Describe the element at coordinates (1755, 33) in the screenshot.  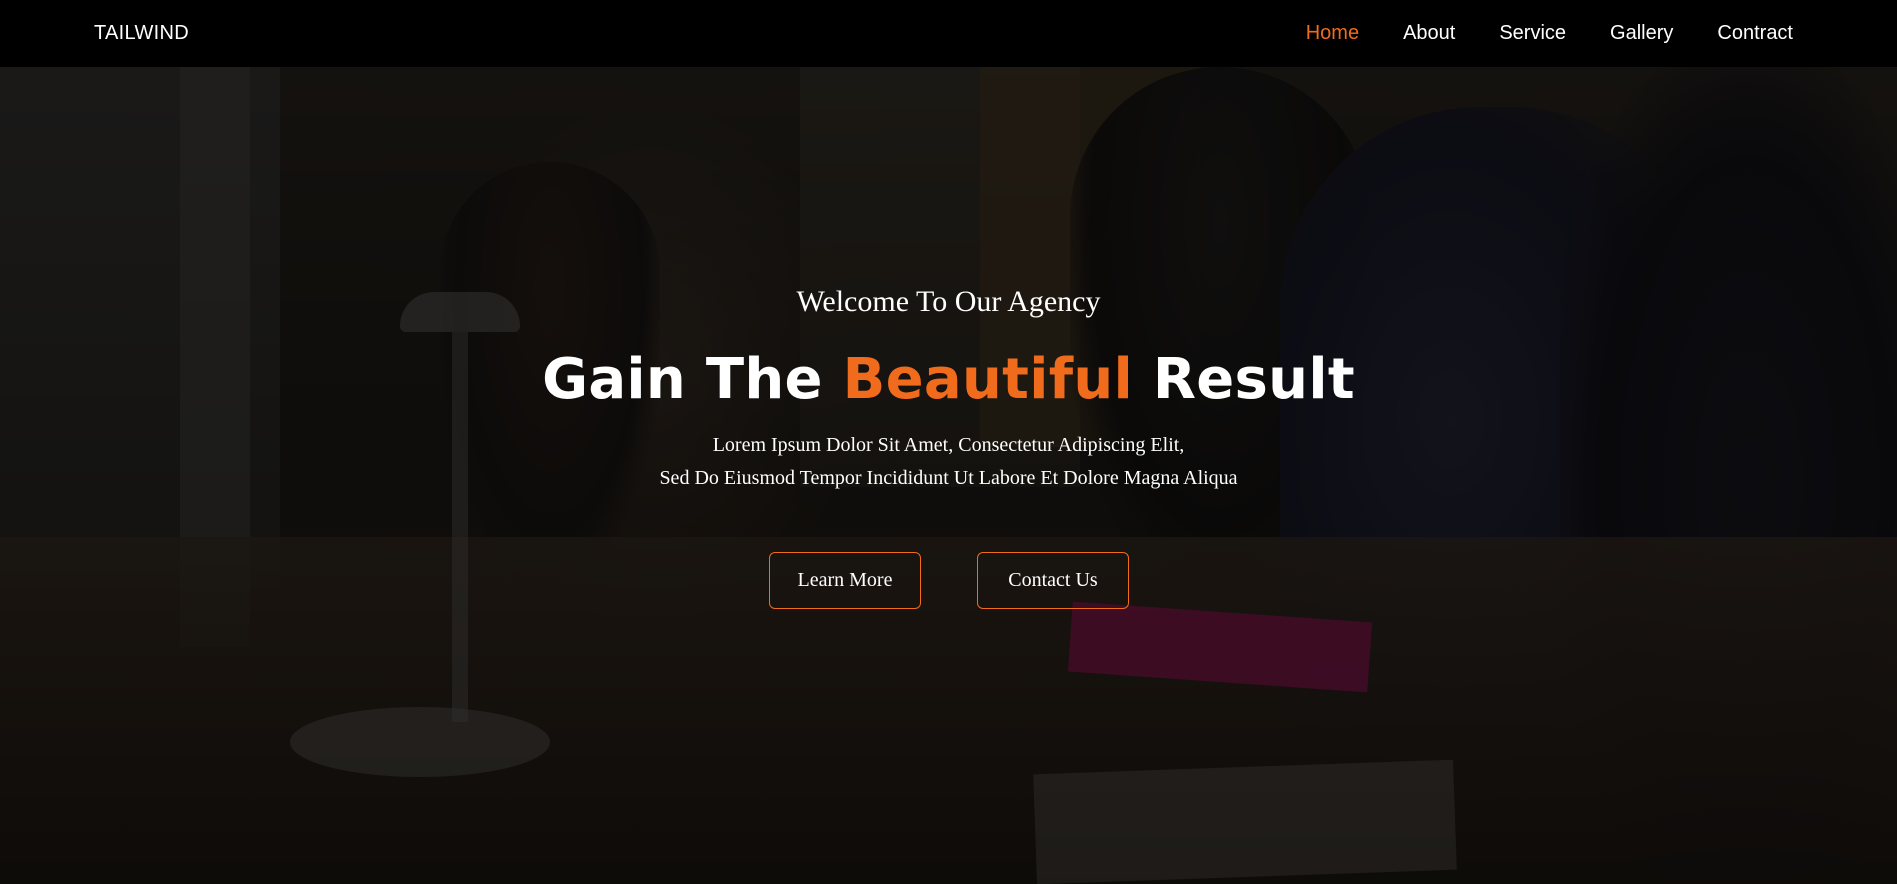
I see `nav-item-contract: Contract` at that location.